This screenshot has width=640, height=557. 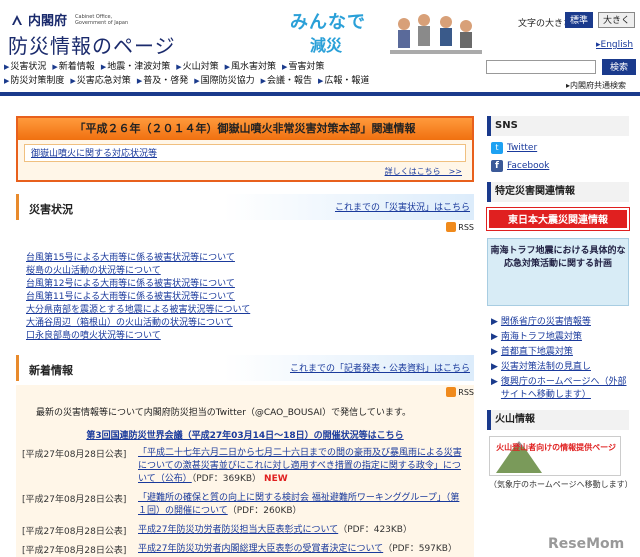 I want to click on news-archive-link: これまでの「記者発表・公表資料」はこちら, so click(x=380, y=367).